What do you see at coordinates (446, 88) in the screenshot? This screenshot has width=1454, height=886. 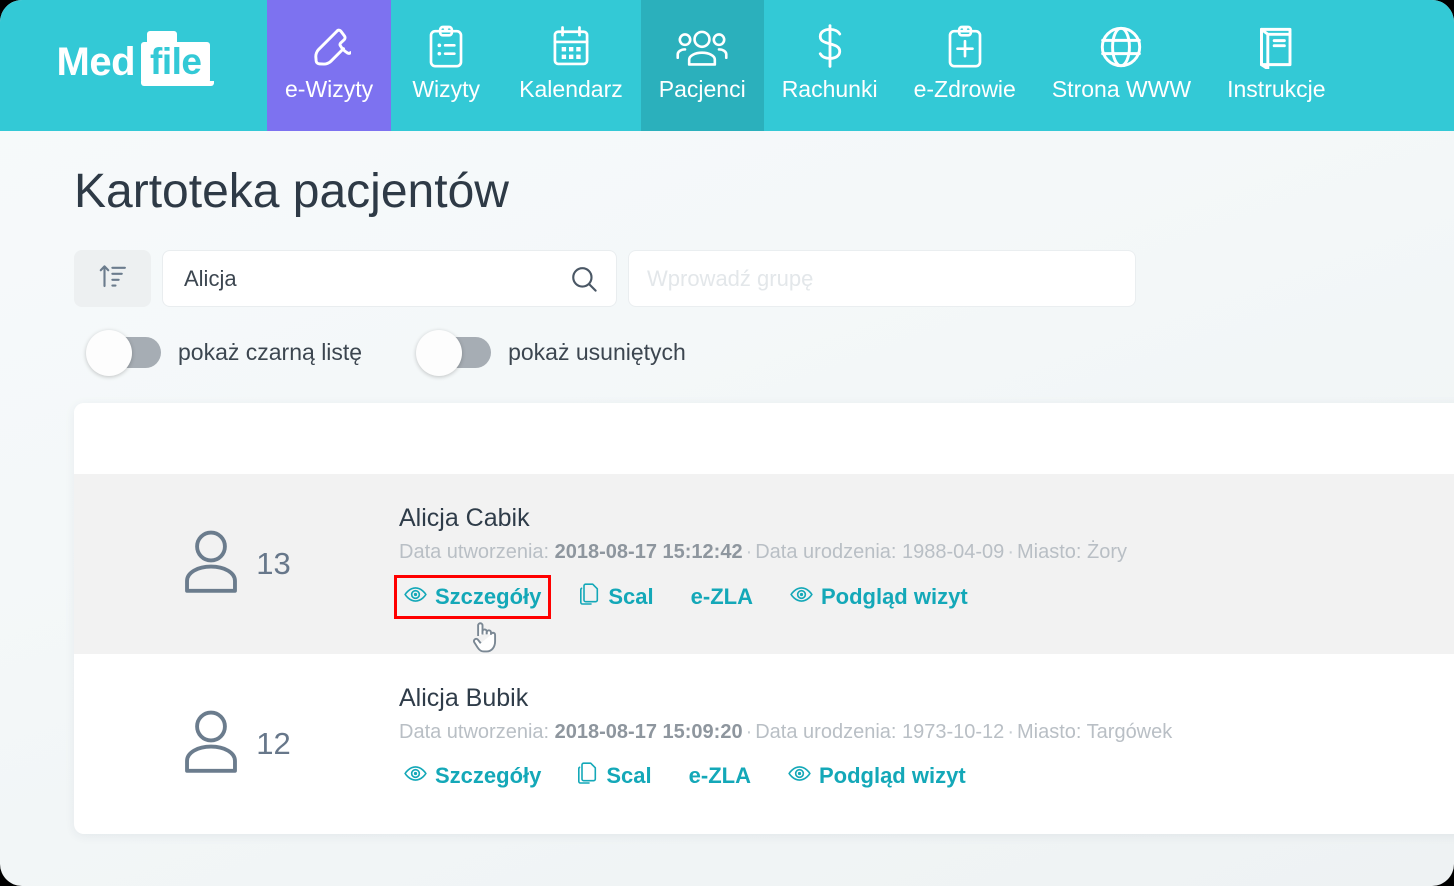 I see `nav-label-wizyty: Wizyty` at bounding box center [446, 88].